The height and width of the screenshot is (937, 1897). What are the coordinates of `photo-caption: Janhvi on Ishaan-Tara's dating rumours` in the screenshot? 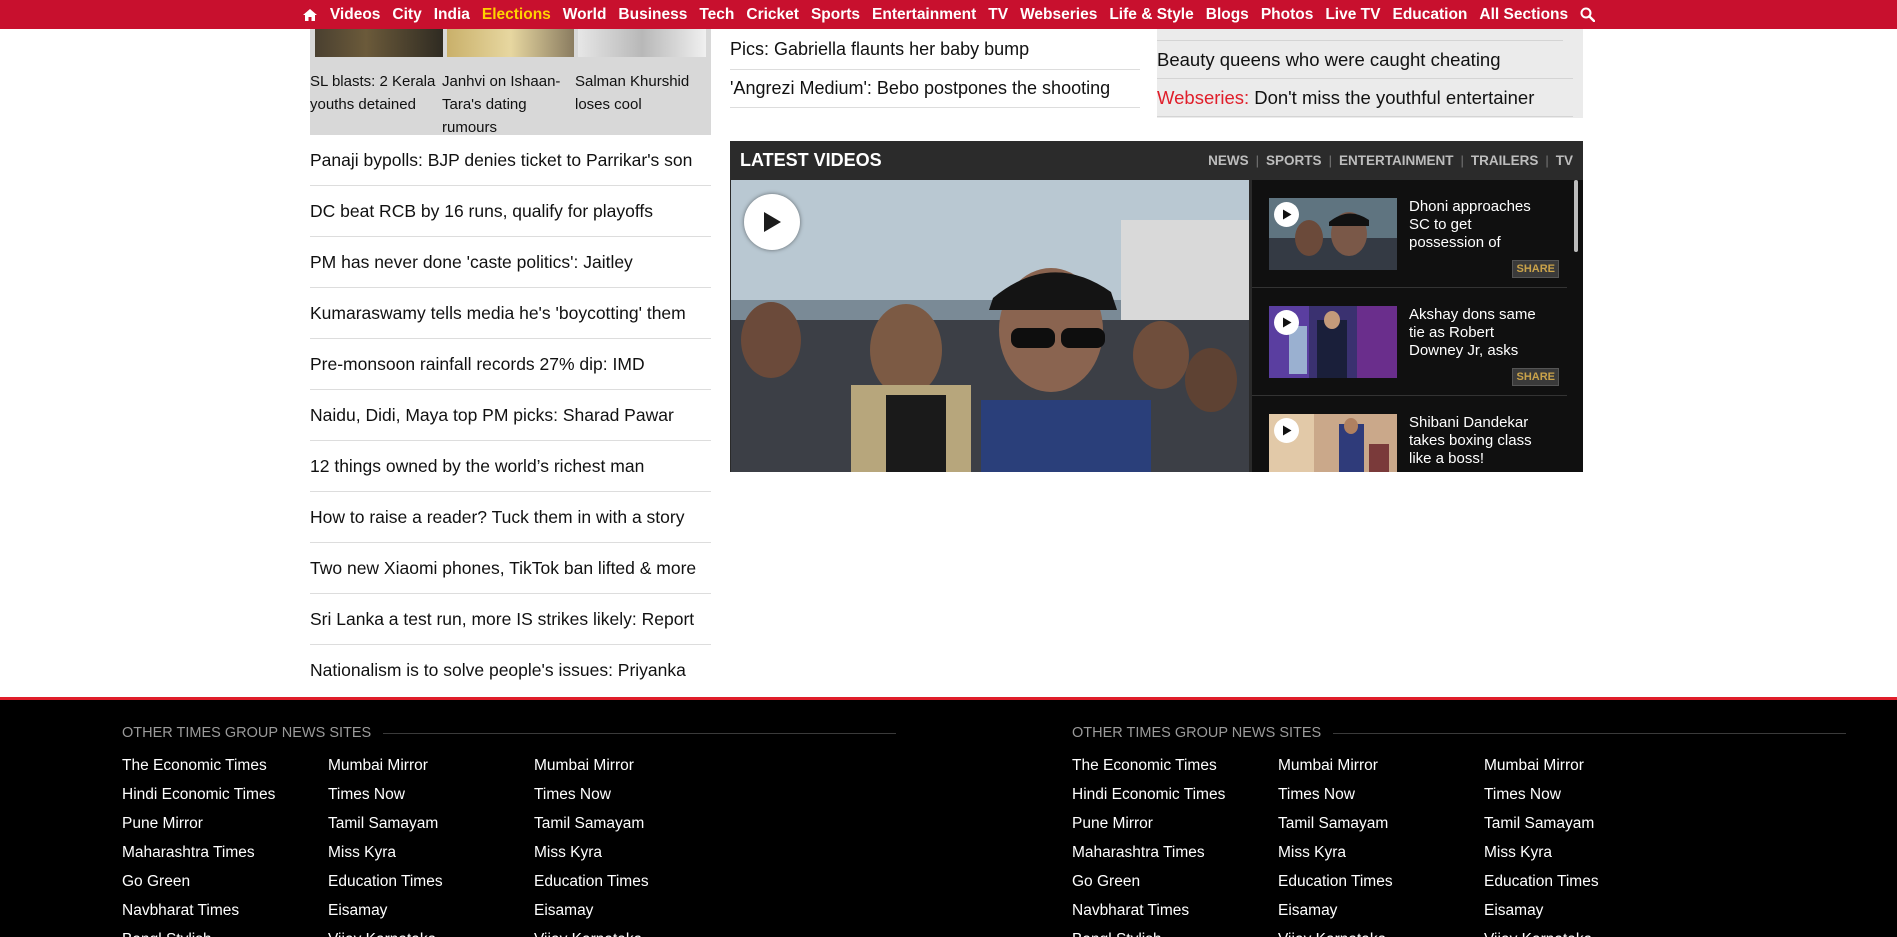 It's located at (508, 98).